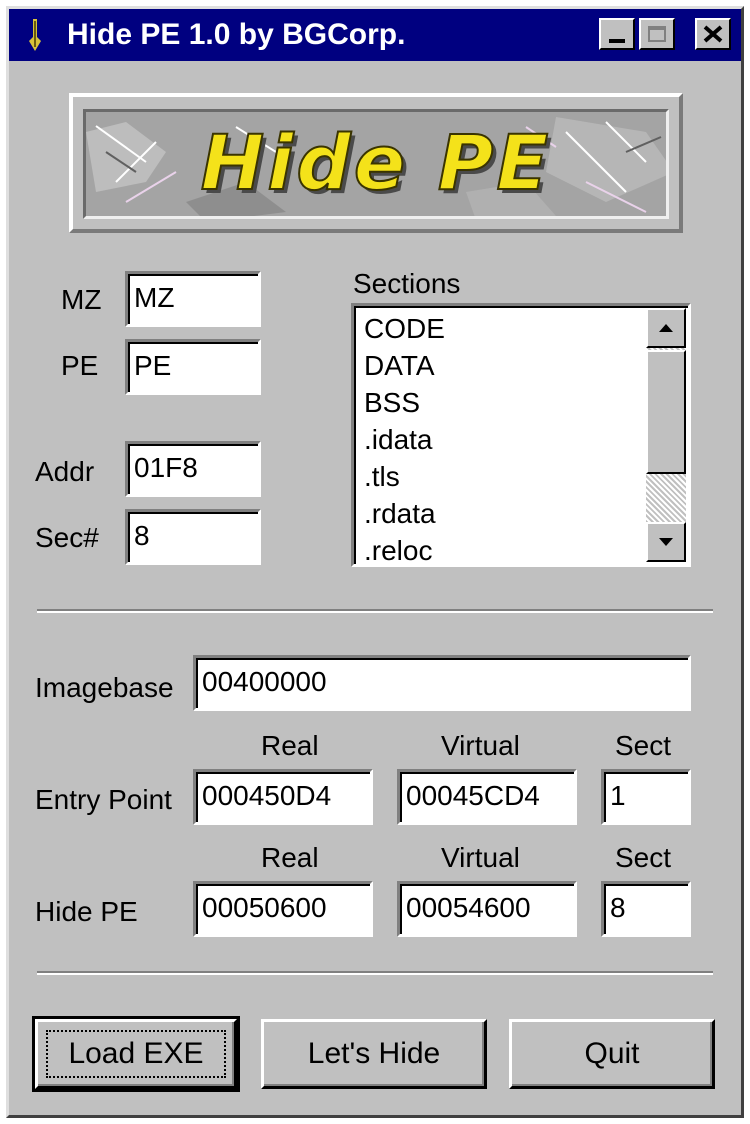 The image size is (750, 1124). Describe the element at coordinates (193, 469) in the screenshot. I see `addr-field: 01F8` at that location.